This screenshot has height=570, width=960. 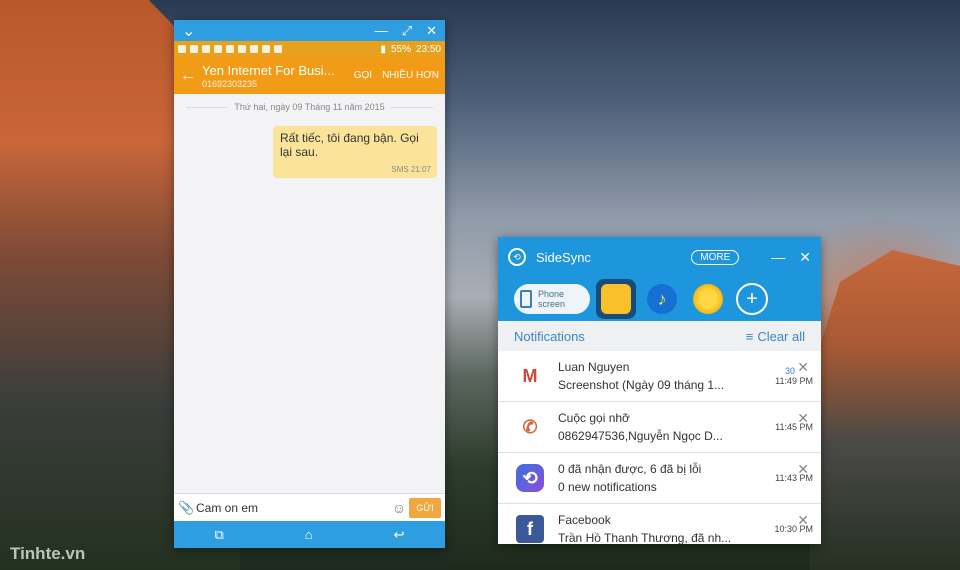 I want to click on expand-icon: ⤢, so click(x=407, y=31).